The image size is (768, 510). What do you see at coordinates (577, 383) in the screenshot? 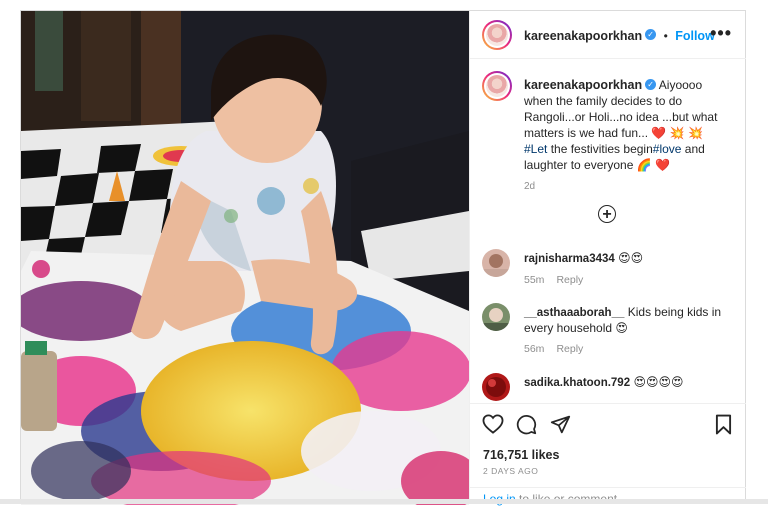
I see `comment-username: sadika.khatoon.792` at bounding box center [577, 383].